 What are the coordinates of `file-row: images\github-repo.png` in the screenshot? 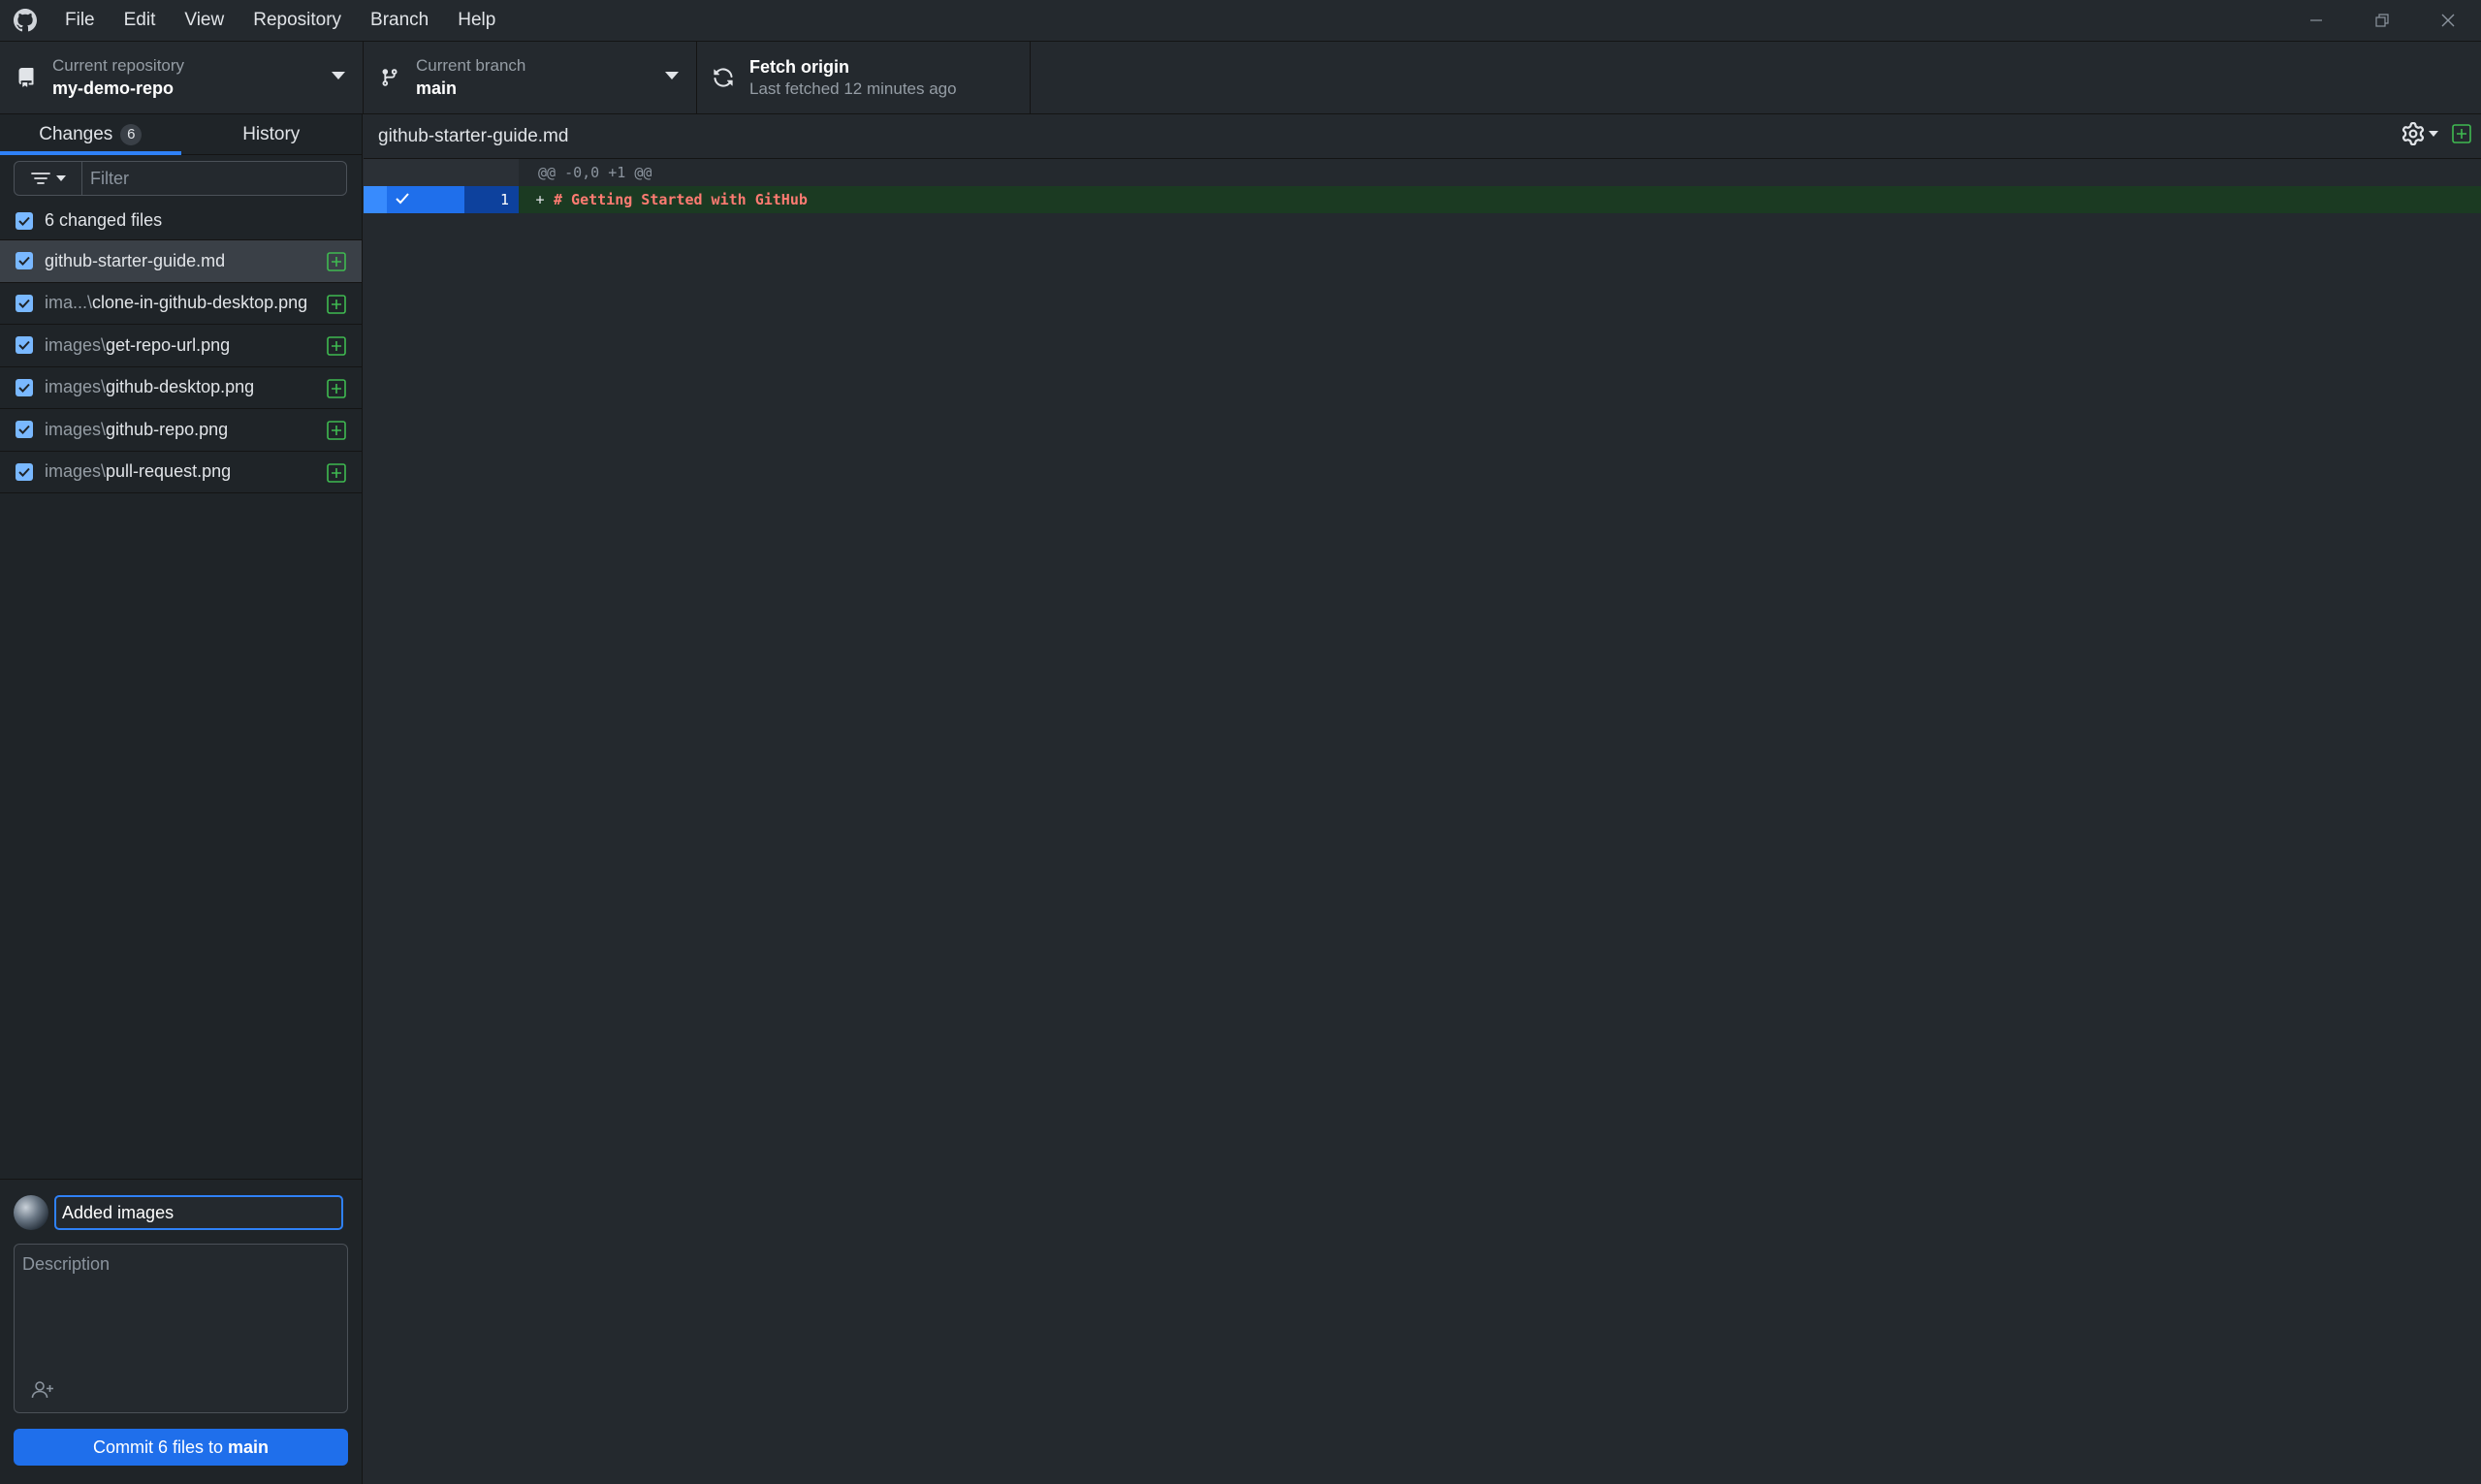 It's located at (181, 431).